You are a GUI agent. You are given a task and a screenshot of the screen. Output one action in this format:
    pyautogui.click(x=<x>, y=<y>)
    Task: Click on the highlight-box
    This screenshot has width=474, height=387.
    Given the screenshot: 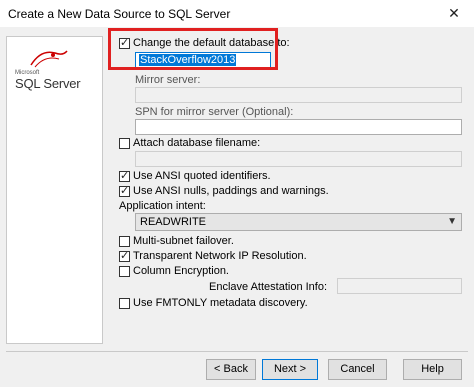 What is the action you would take?
    pyautogui.click(x=193, y=49)
    